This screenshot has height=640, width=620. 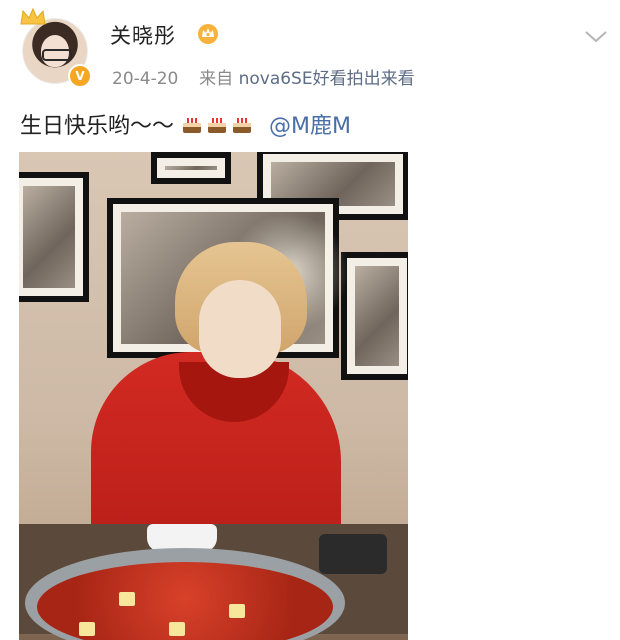 I want to click on verified-icon: V, so click(x=80, y=76).